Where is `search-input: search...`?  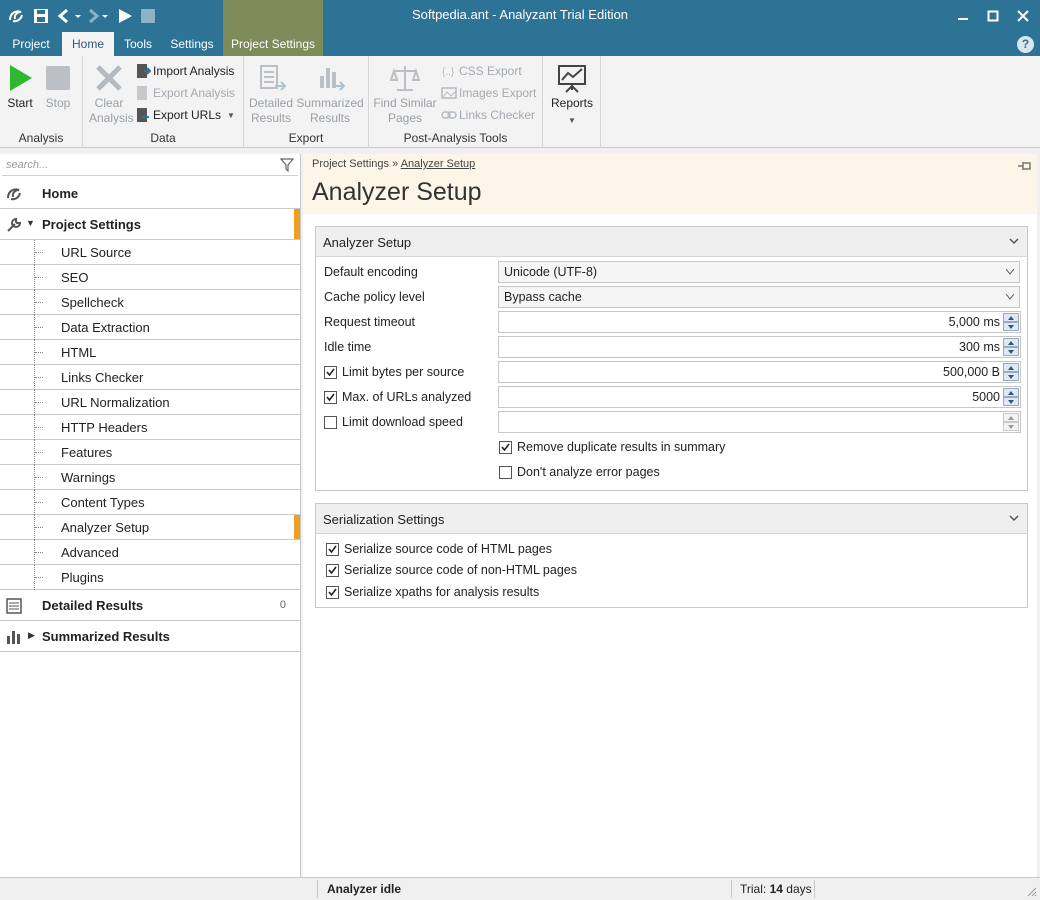 search-input: search... is located at coordinates (27, 165).